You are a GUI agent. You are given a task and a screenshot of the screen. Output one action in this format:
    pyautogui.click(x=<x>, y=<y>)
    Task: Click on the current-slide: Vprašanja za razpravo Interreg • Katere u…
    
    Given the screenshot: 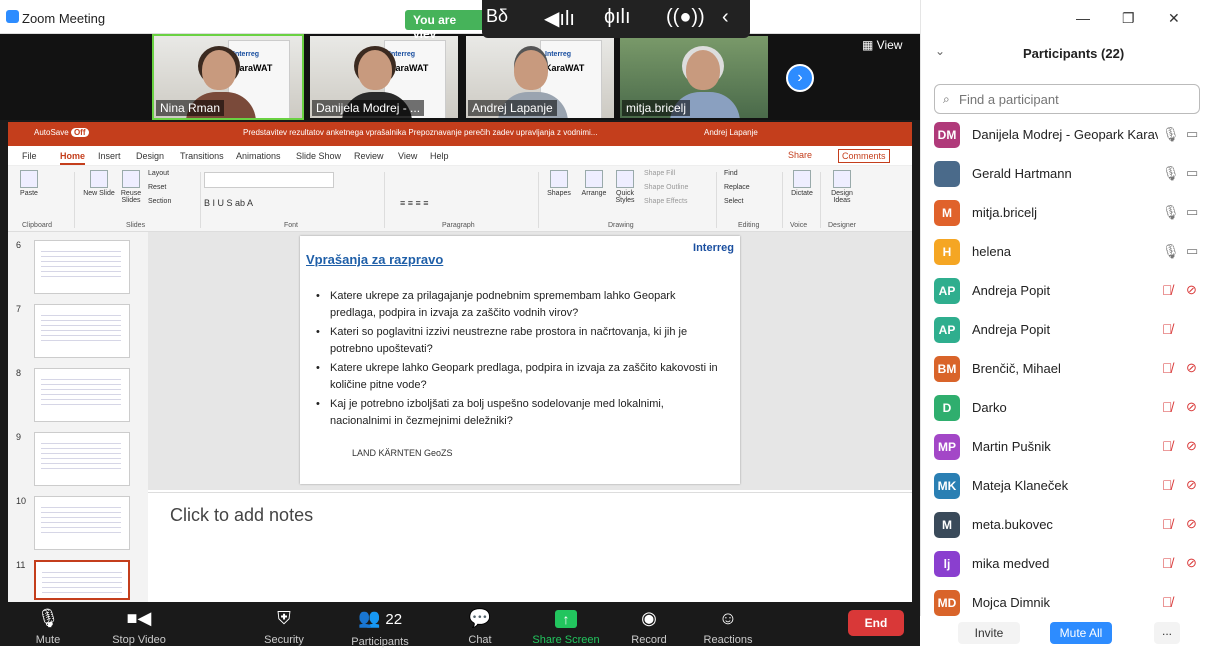 What is the action you would take?
    pyautogui.click(x=520, y=360)
    